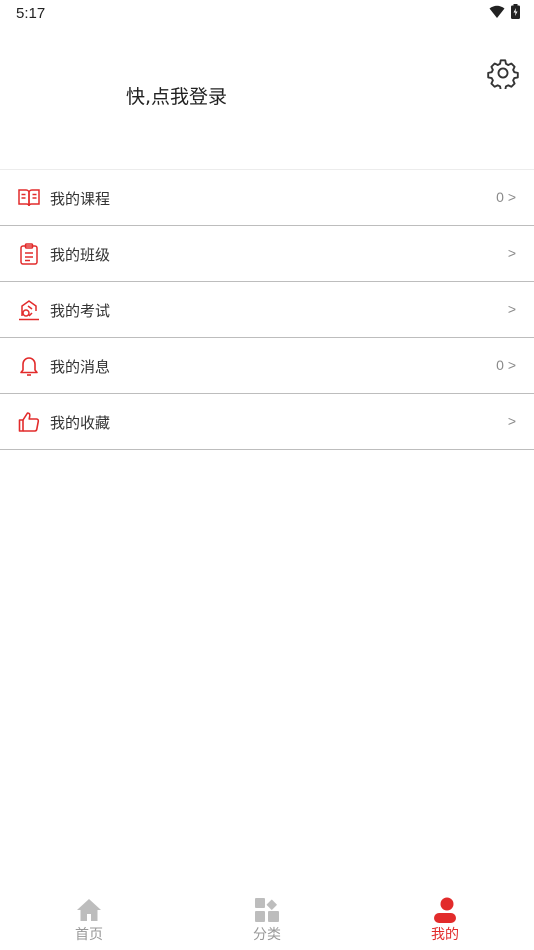 The image size is (534, 950). I want to click on status-bar: 5:17, so click(267, 14).